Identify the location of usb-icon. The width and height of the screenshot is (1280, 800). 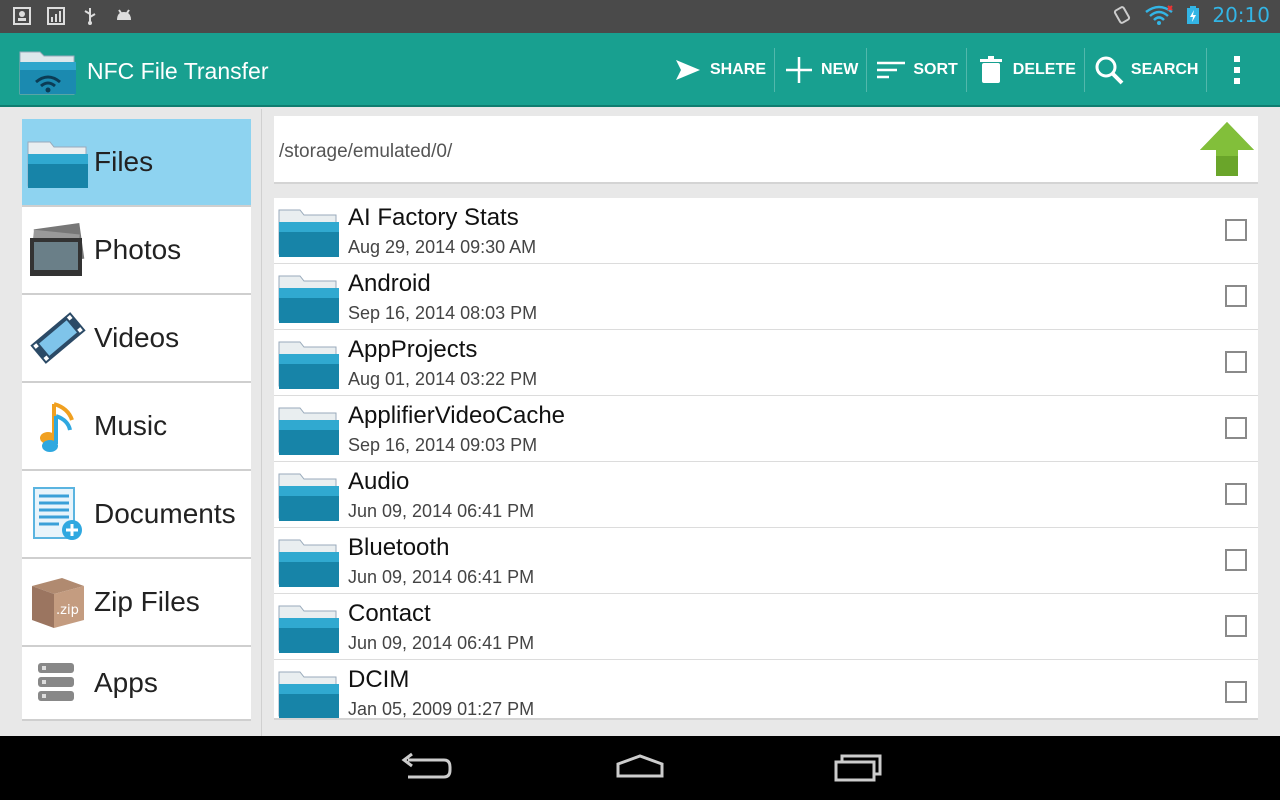
(90, 16).